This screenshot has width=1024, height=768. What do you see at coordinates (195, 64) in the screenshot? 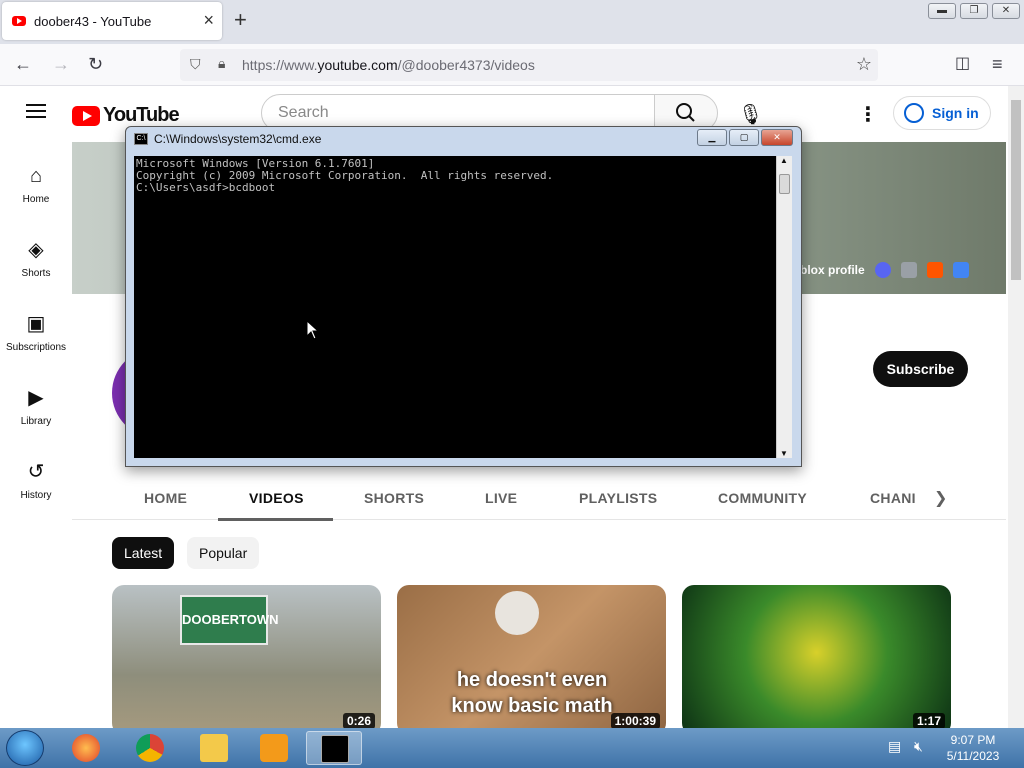
I see `tracking-shield-icon: ⛉` at bounding box center [195, 64].